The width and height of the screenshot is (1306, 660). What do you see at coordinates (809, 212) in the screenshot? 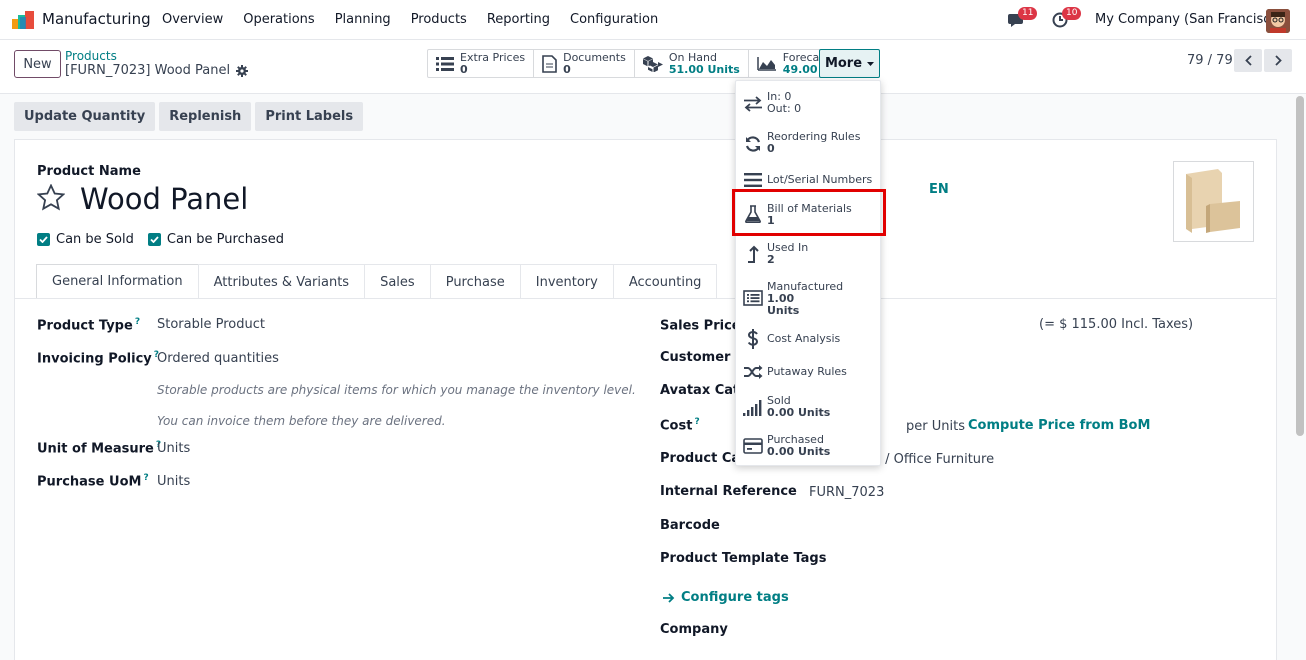
I see `bill-of-materials-highlight` at bounding box center [809, 212].